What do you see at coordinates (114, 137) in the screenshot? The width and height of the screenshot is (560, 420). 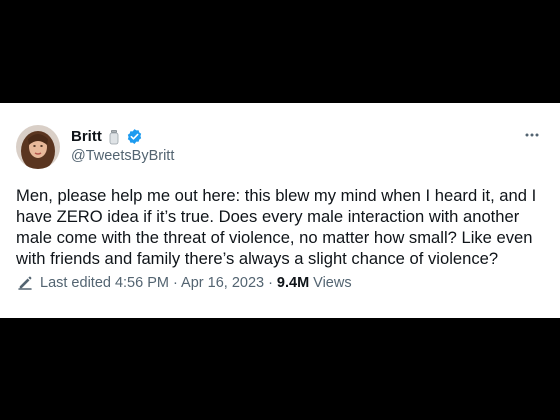 I see `salt-shaker-icon` at bounding box center [114, 137].